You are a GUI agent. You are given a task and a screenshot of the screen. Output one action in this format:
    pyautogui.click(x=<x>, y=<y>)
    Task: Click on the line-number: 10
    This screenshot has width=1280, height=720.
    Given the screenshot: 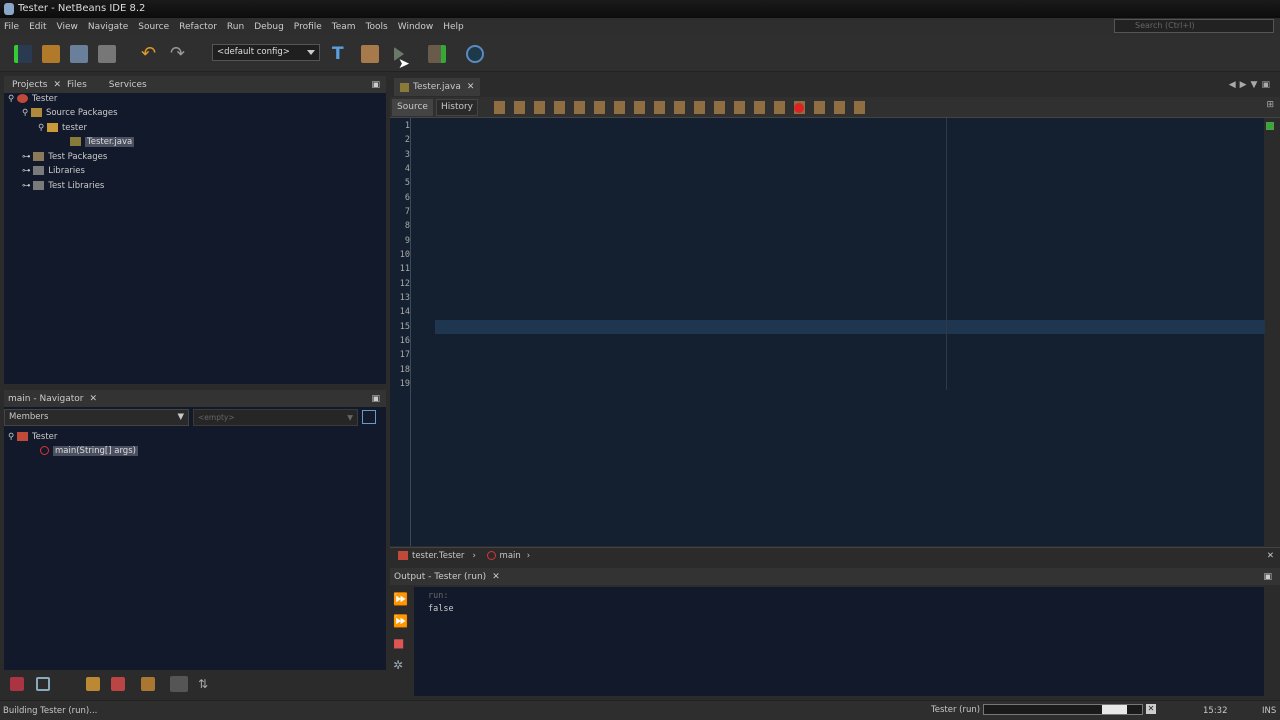 What is the action you would take?
    pyautogui.click(x=404, y=255)
    